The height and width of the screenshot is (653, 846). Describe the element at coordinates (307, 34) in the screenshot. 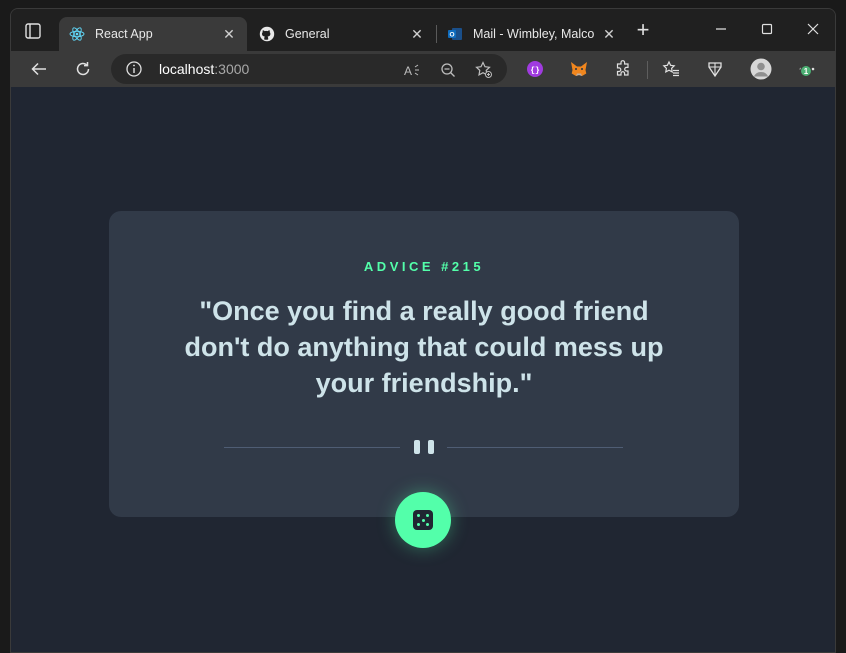

I see `tab-title: General` at that location.